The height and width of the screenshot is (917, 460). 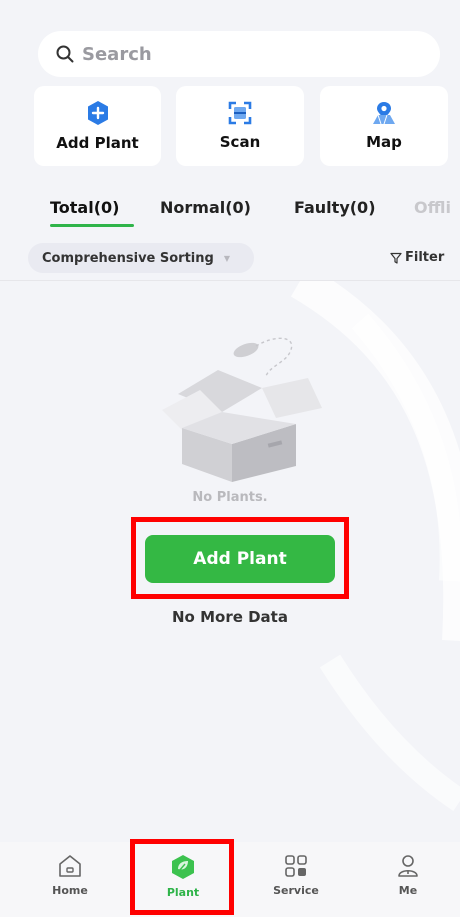 I want to click on nav-me: Me, so click(x=408, y=875).